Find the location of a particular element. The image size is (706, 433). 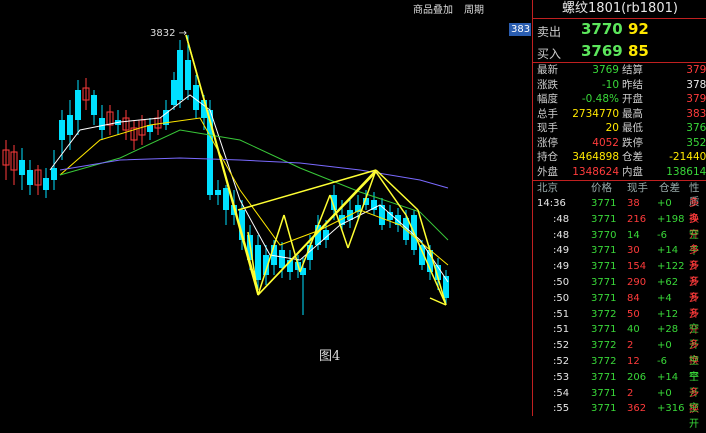

tick-row: :49 3771 30 +14 多开 is located at coordinates (619, 257).